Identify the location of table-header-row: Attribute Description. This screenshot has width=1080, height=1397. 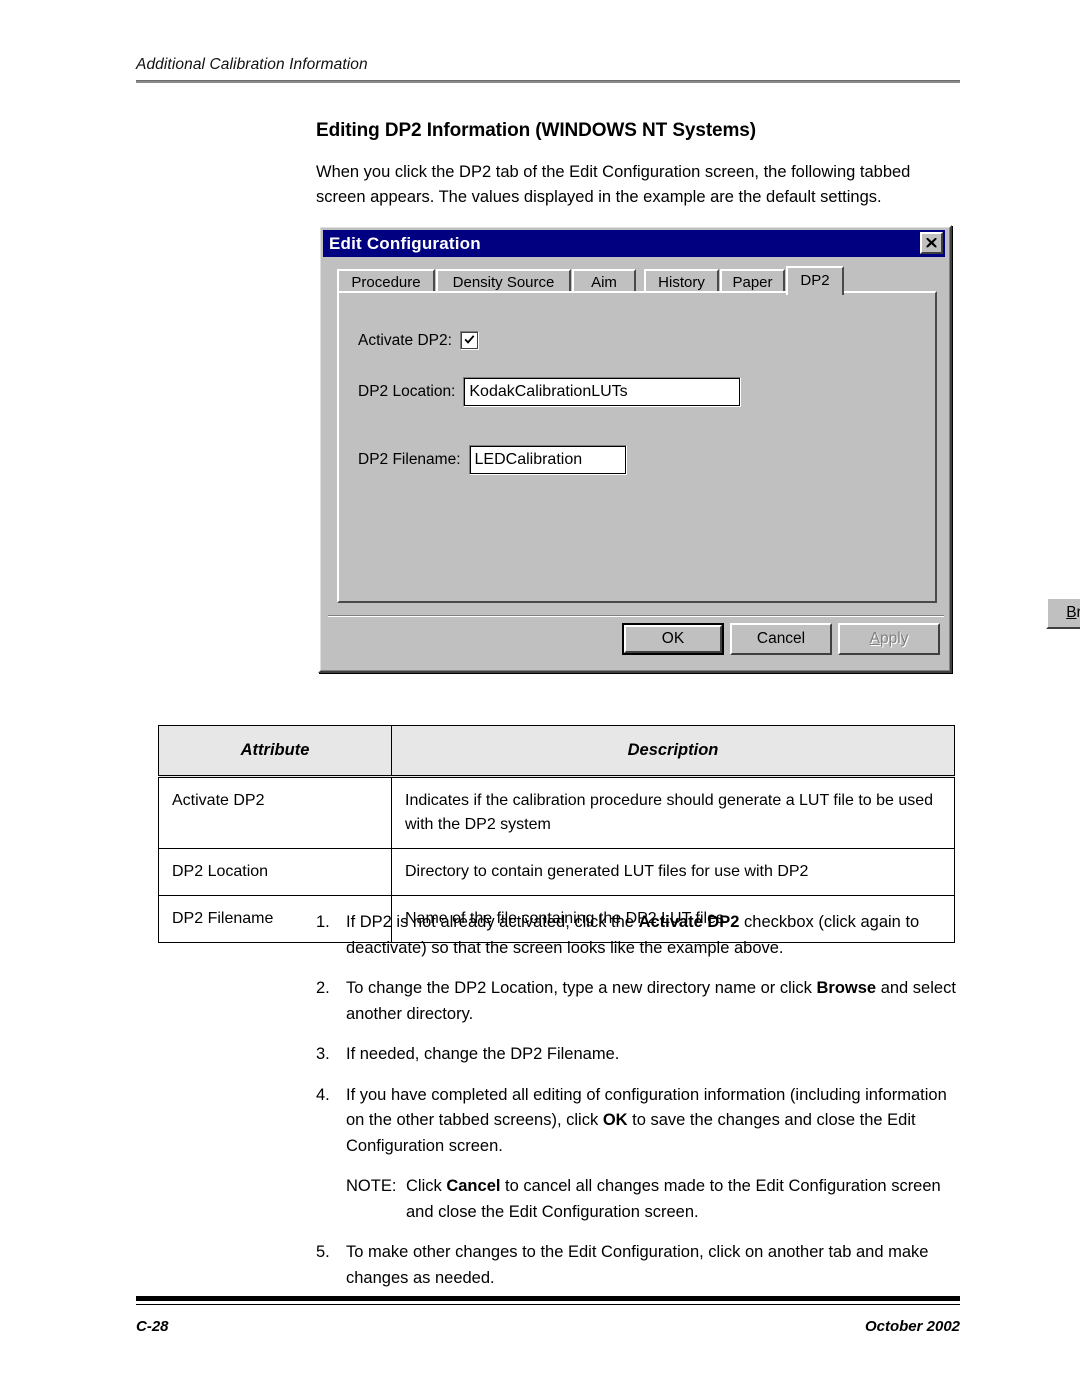
(556, 751).